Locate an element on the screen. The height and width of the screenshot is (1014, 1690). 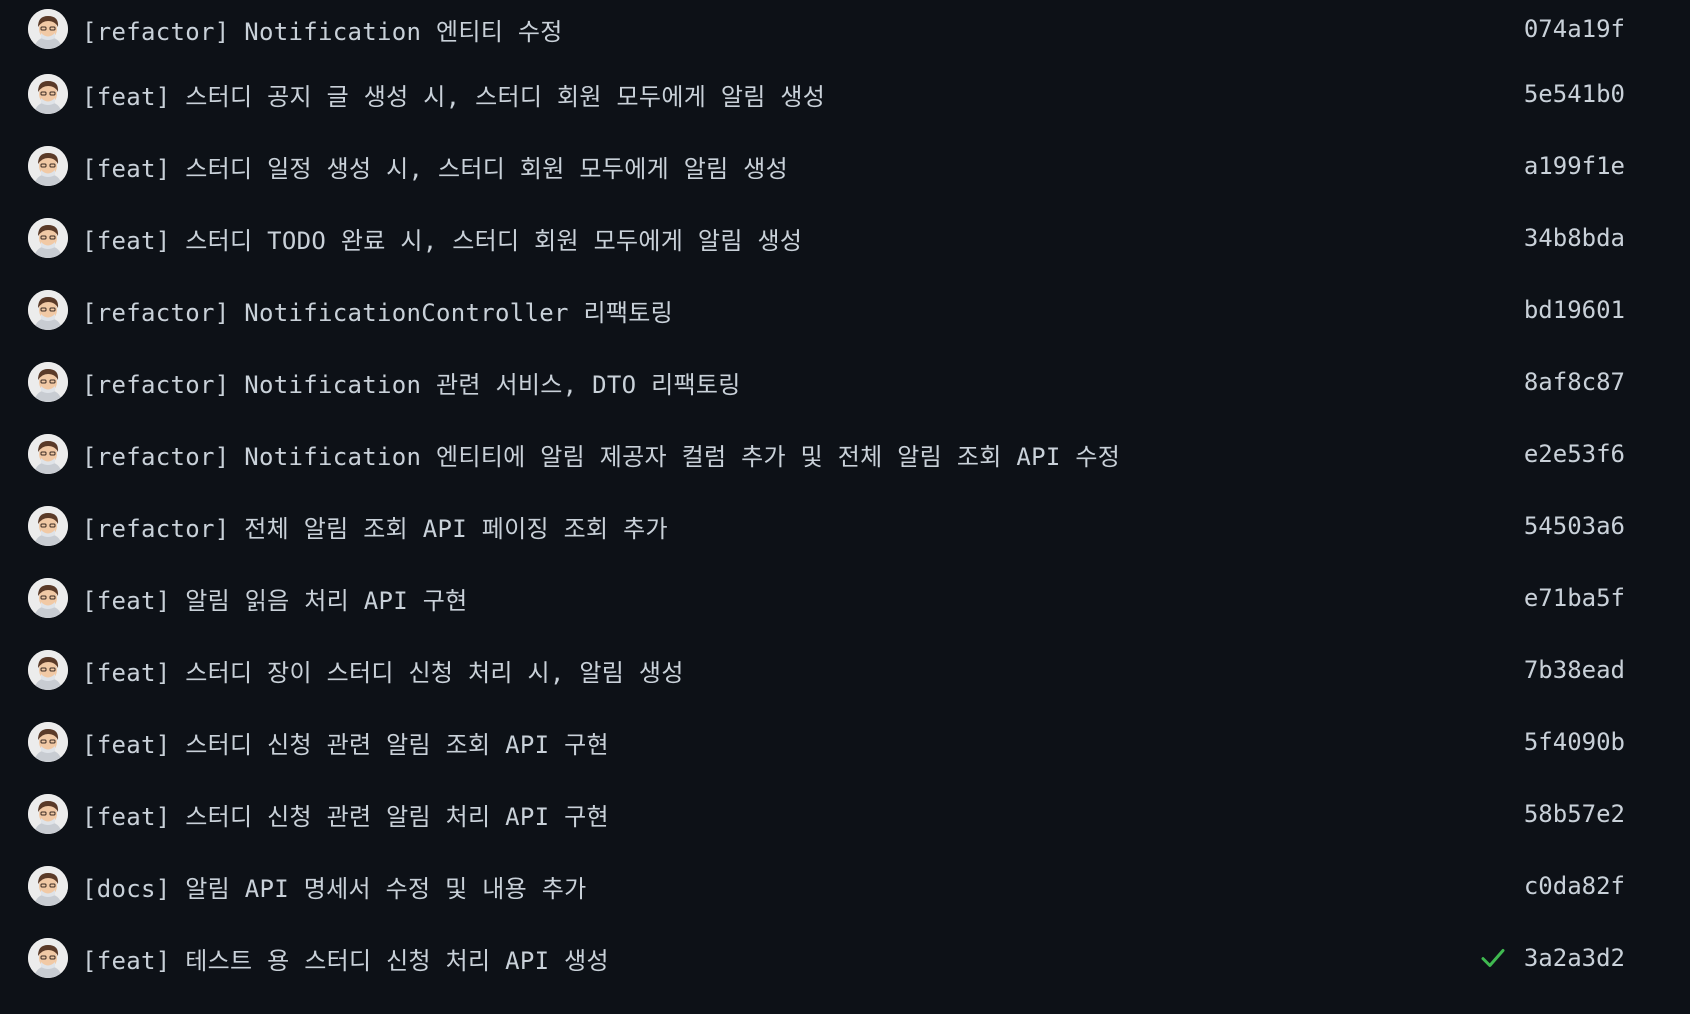
commit-sha: 8af8c87 is located at coordinates (1574, 382).